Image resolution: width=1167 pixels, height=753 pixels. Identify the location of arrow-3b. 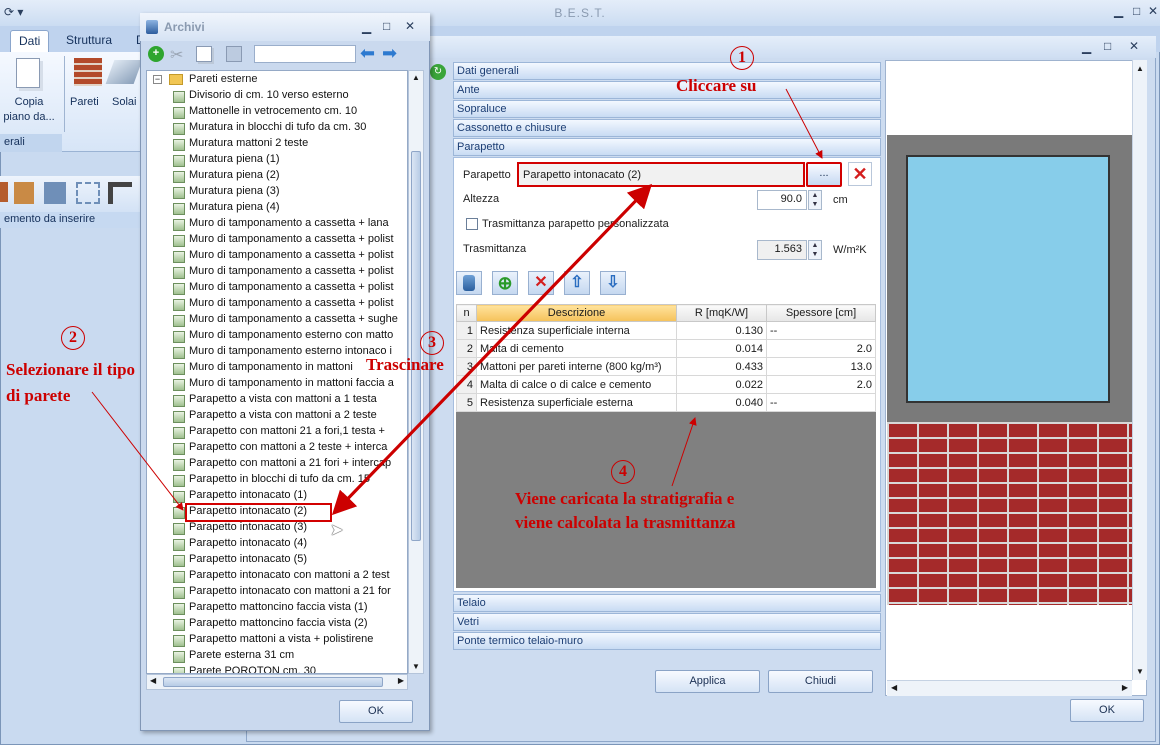
(491, 350).